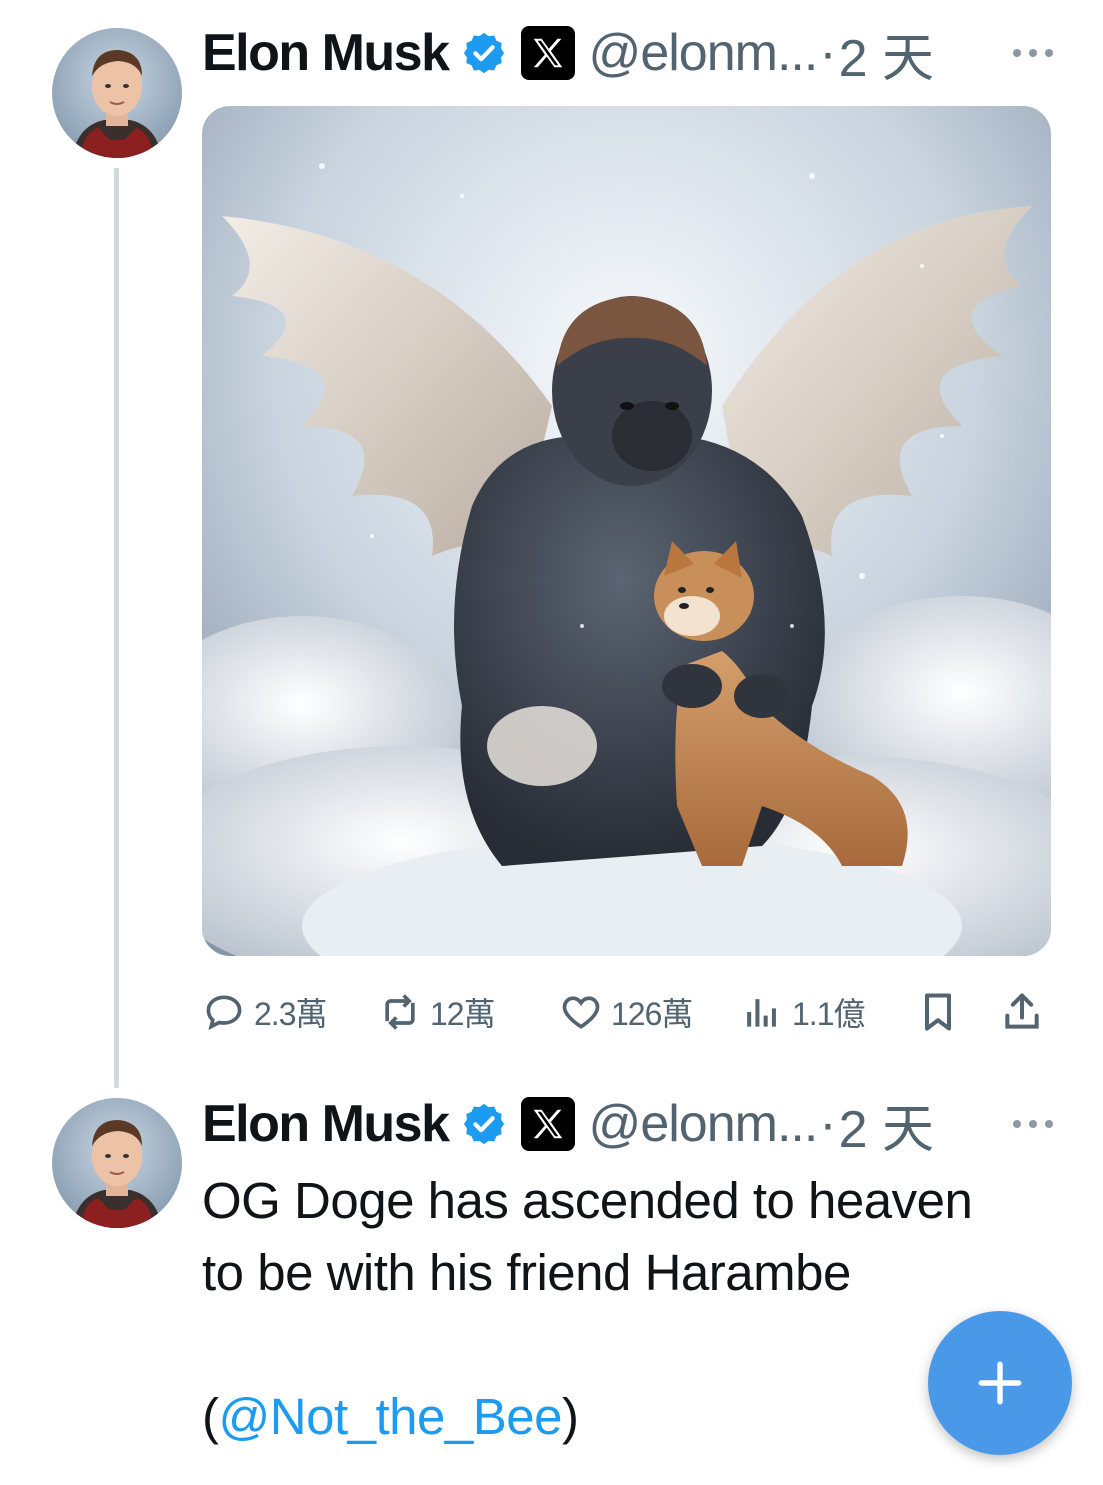 Image resolution: width=1103 pixels, height=1485 pixels. I want to click on like-button: 126萬, so click(626, 1012).